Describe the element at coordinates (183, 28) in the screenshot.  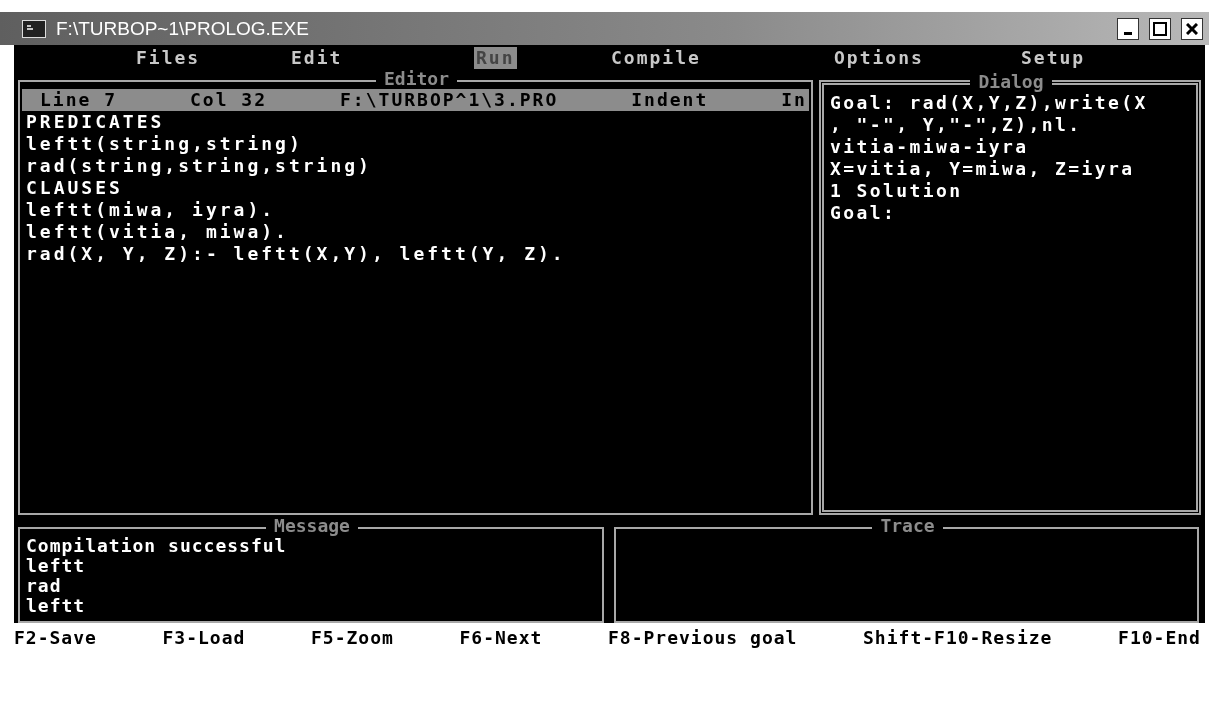
I see `window-title: F:\TURBOP~1\PROLOG.EXE` at that location.